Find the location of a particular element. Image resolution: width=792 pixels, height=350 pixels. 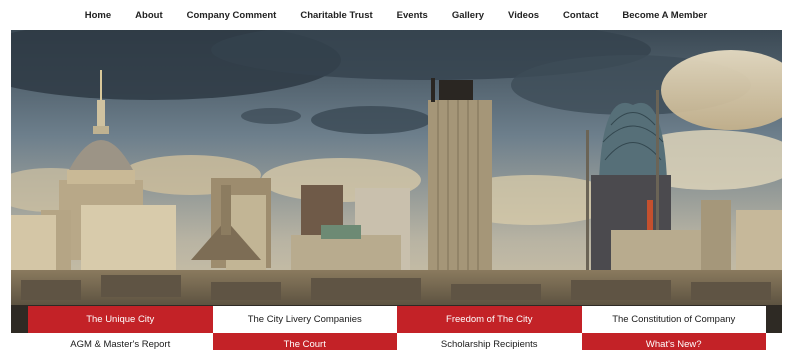

nav-item-gallery: Gallery is located at coordinates (468, 15).